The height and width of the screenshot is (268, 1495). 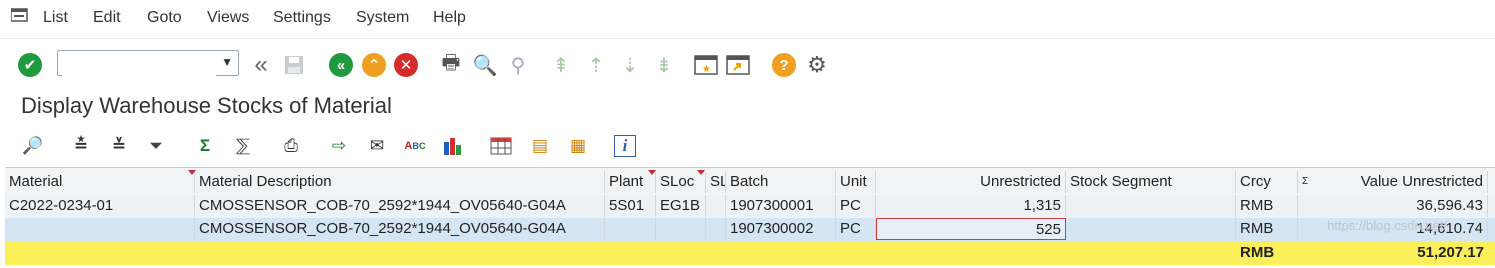 I want to click on exit-icon: ⌃, so click(x=374, y=65).